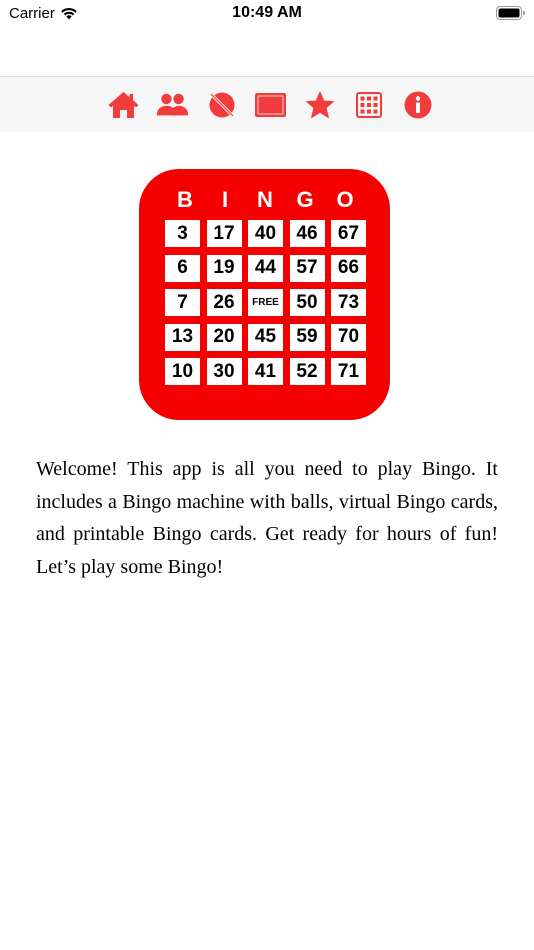  I want to click on favorites-button, so click(319, 105).